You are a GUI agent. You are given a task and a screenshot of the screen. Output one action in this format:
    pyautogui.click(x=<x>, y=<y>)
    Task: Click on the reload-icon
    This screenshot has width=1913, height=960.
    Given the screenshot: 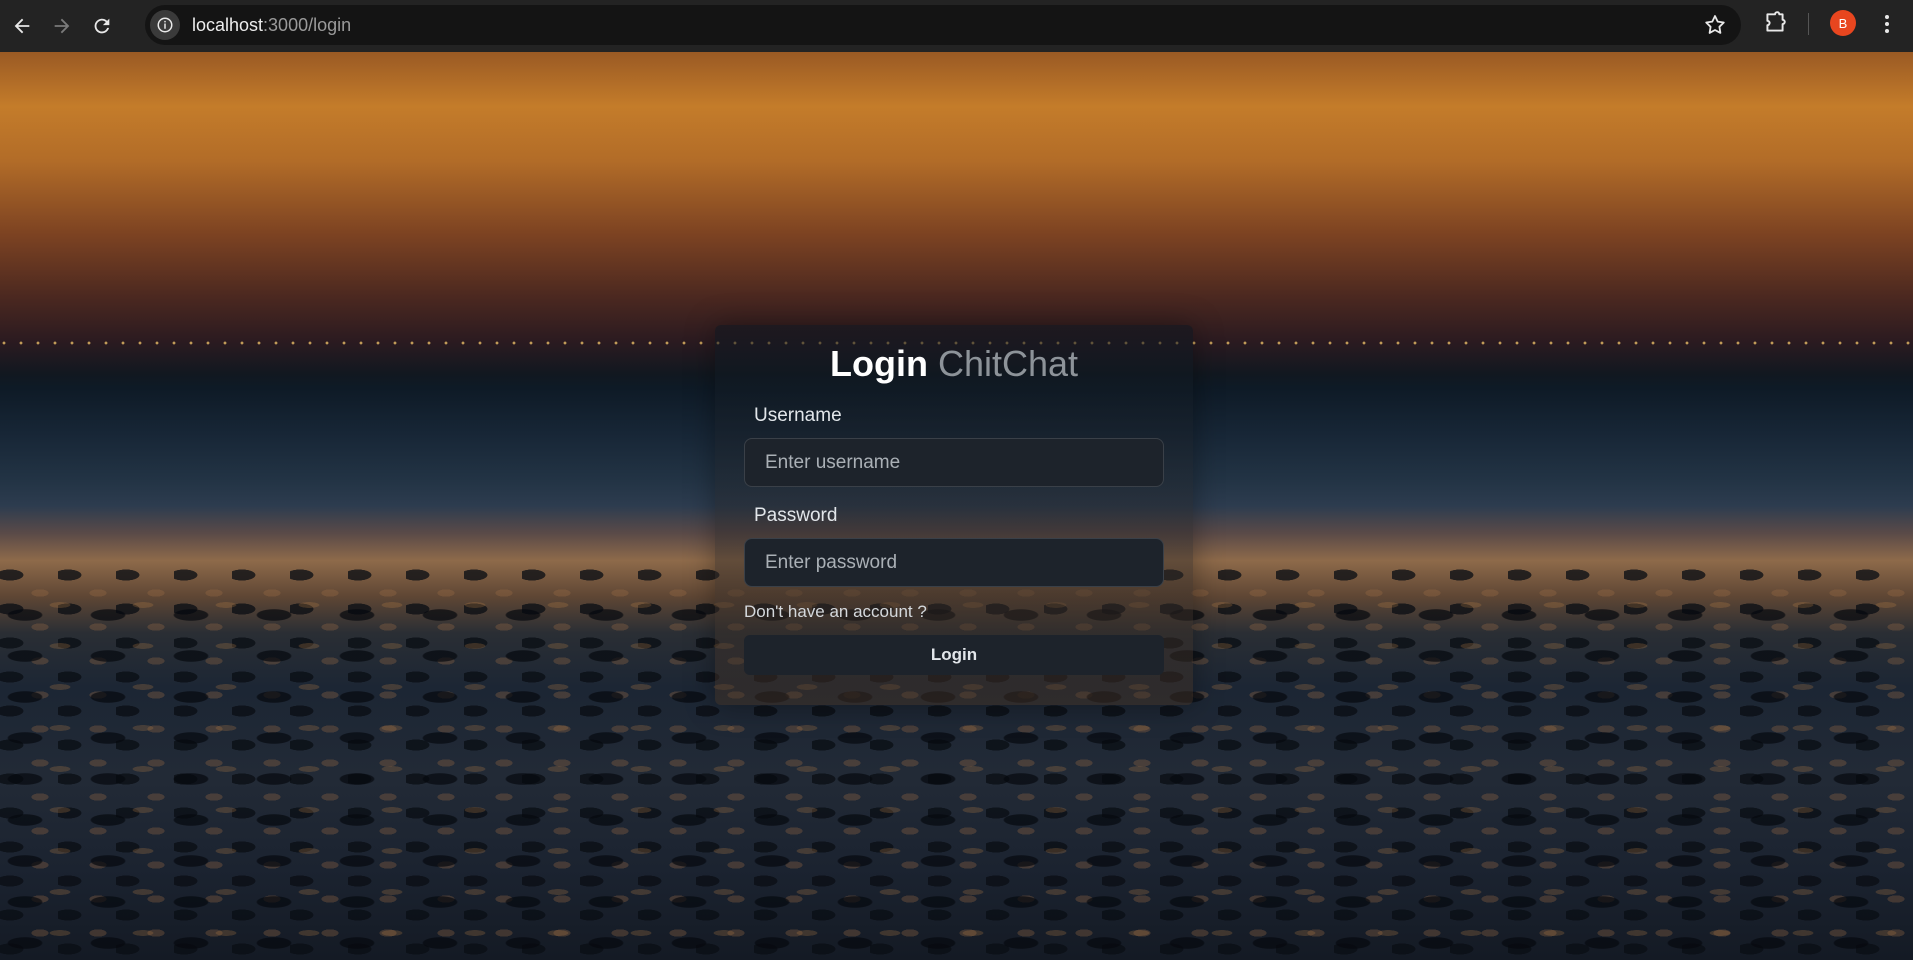 What is the action you would take?
    pyautogui.click(x=102, y=26)
    